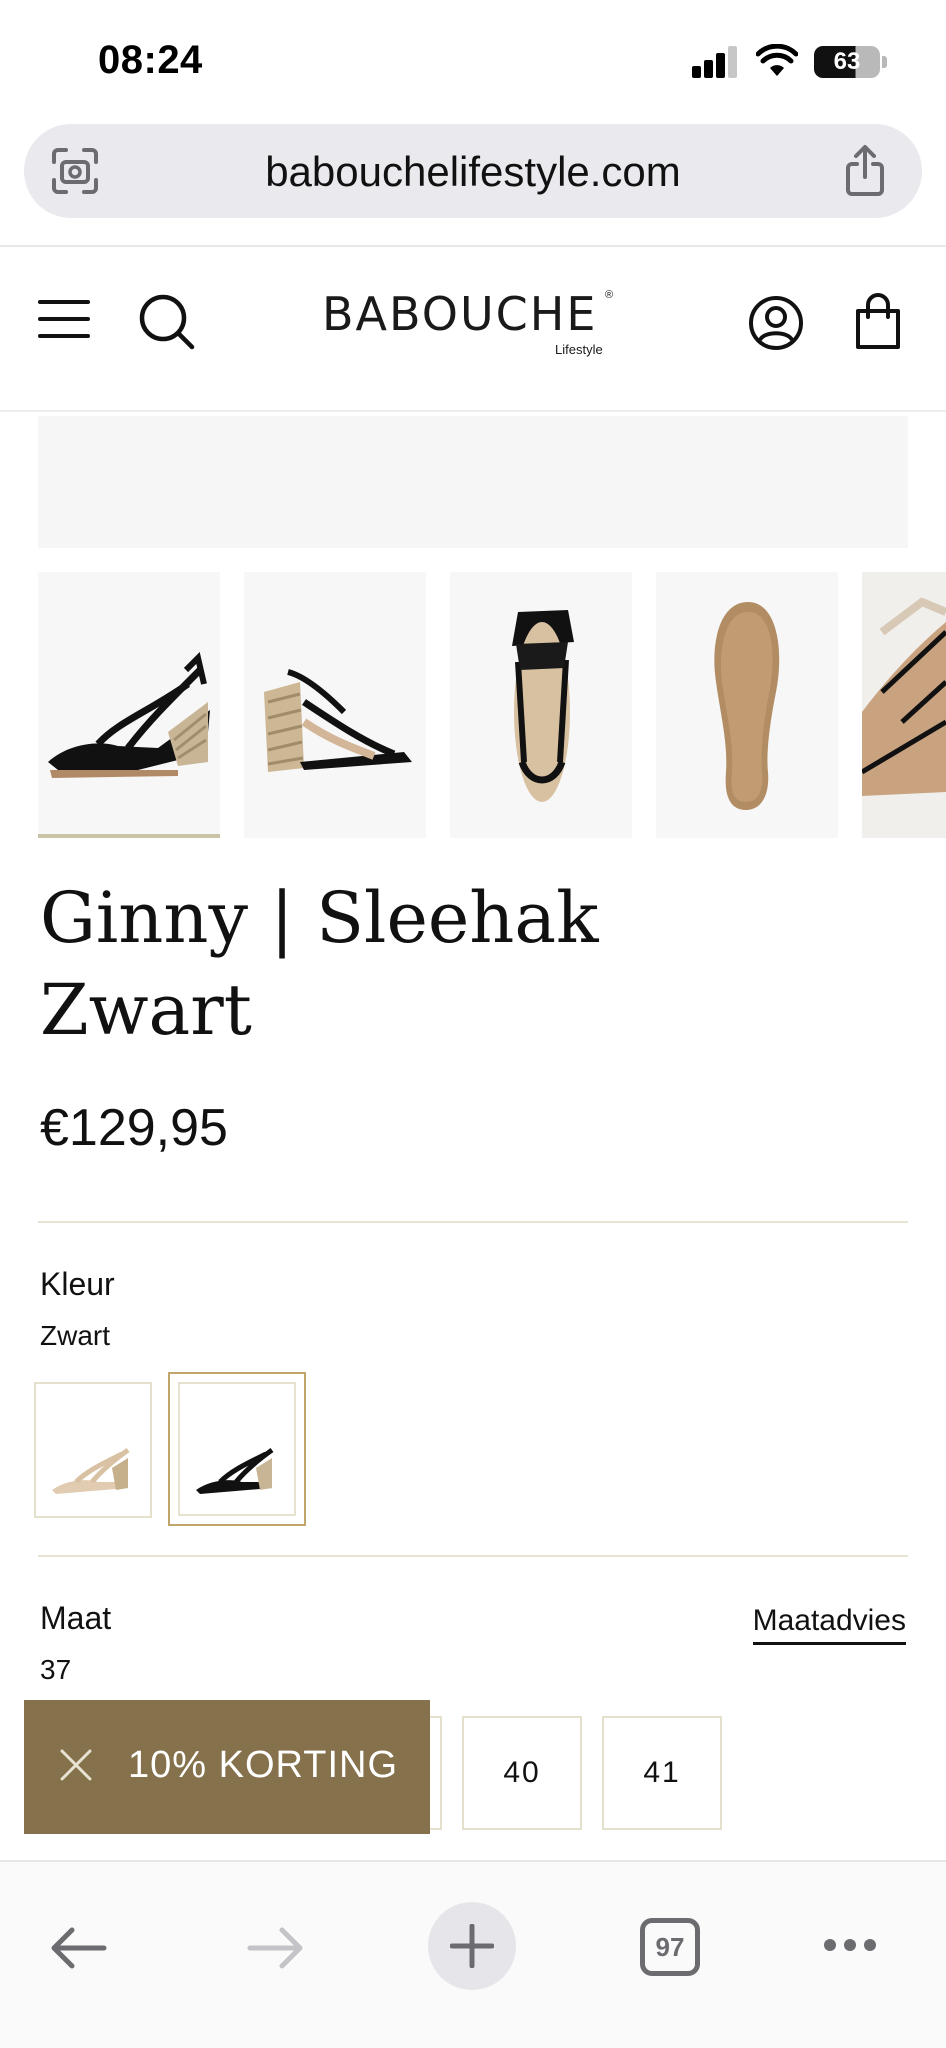 Image resolution: width=946 pixels, height=2048 pixels. Describe the element at coordinates (167, 322) in the screenshot. I see `search-icon` at that location.